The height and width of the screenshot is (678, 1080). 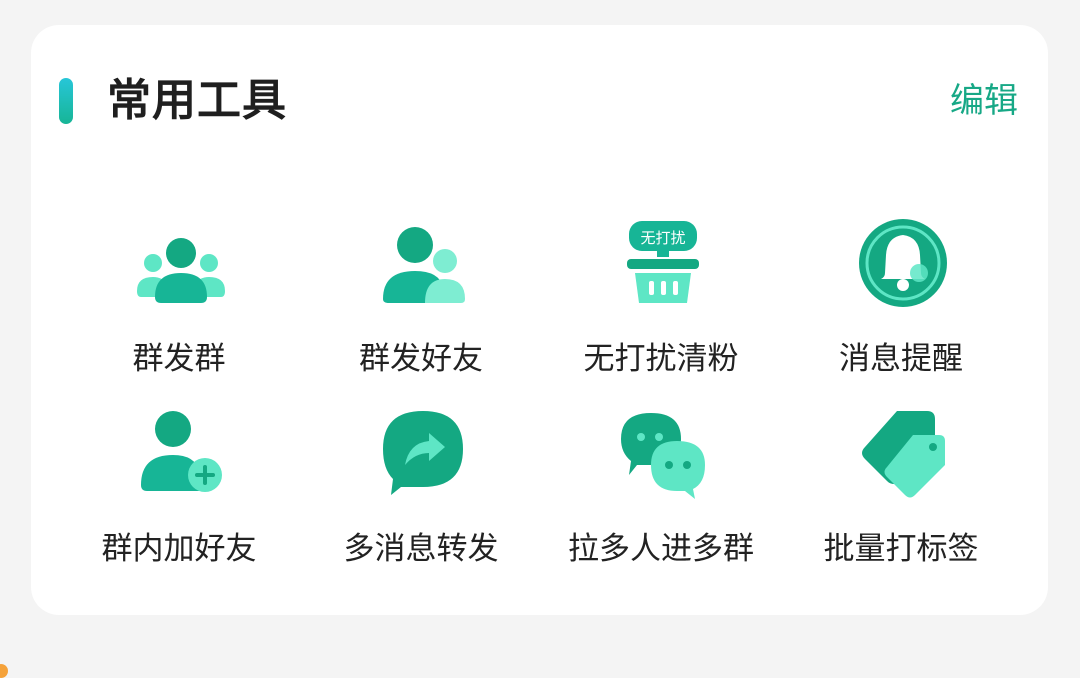 I want to click on decorative-dot, so click(x=4, y=671).